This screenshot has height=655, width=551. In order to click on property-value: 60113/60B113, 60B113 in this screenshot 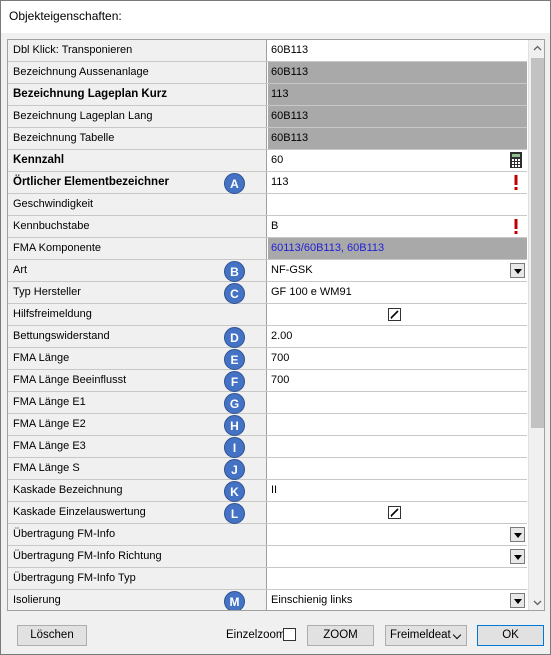, I will do `click(397, 248)`.